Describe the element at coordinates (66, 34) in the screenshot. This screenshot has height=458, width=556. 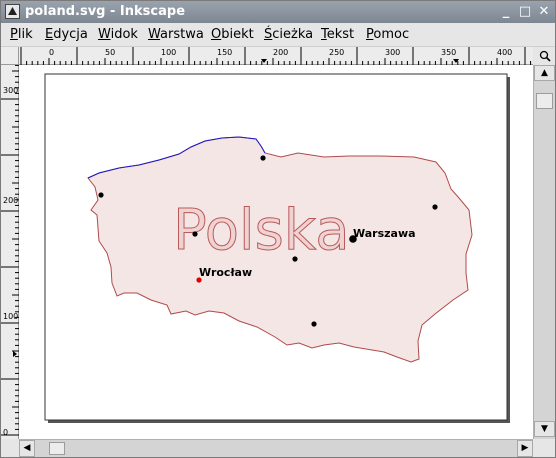
I see `menu-edit: Edycja` at that location.